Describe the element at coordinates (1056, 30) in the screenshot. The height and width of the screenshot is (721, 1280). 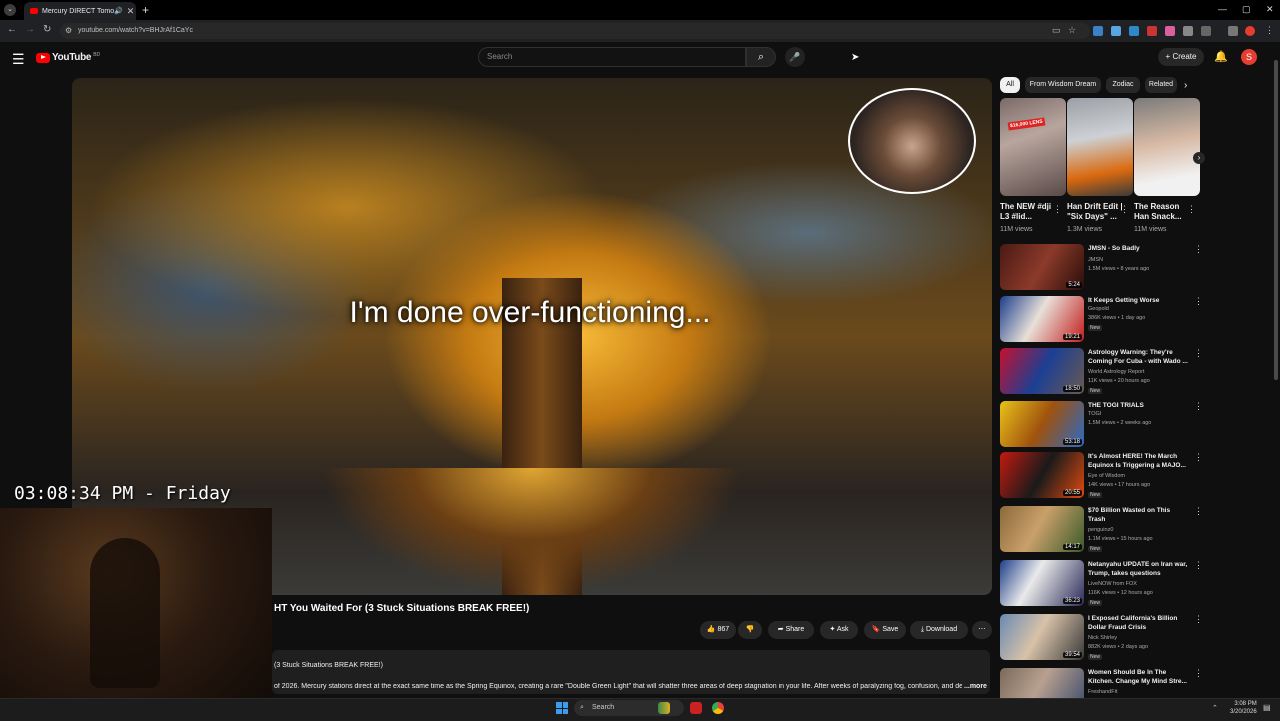
I see `cast-icon: ▭` at that location.